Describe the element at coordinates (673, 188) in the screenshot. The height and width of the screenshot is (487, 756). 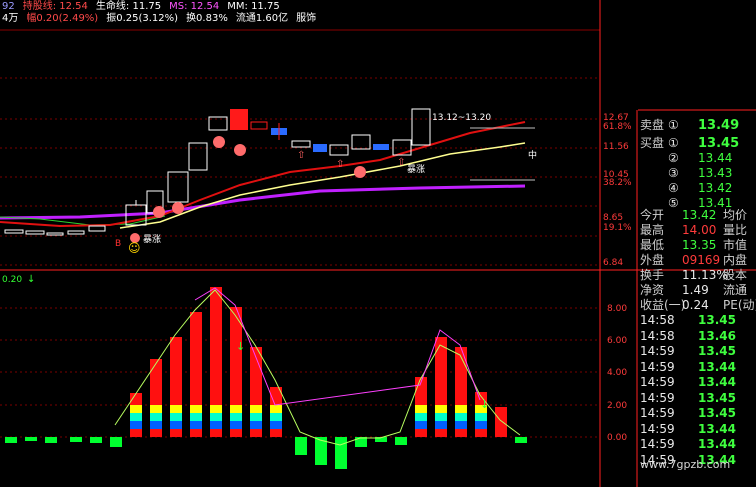
I see `buy-rank: ④` at that location.